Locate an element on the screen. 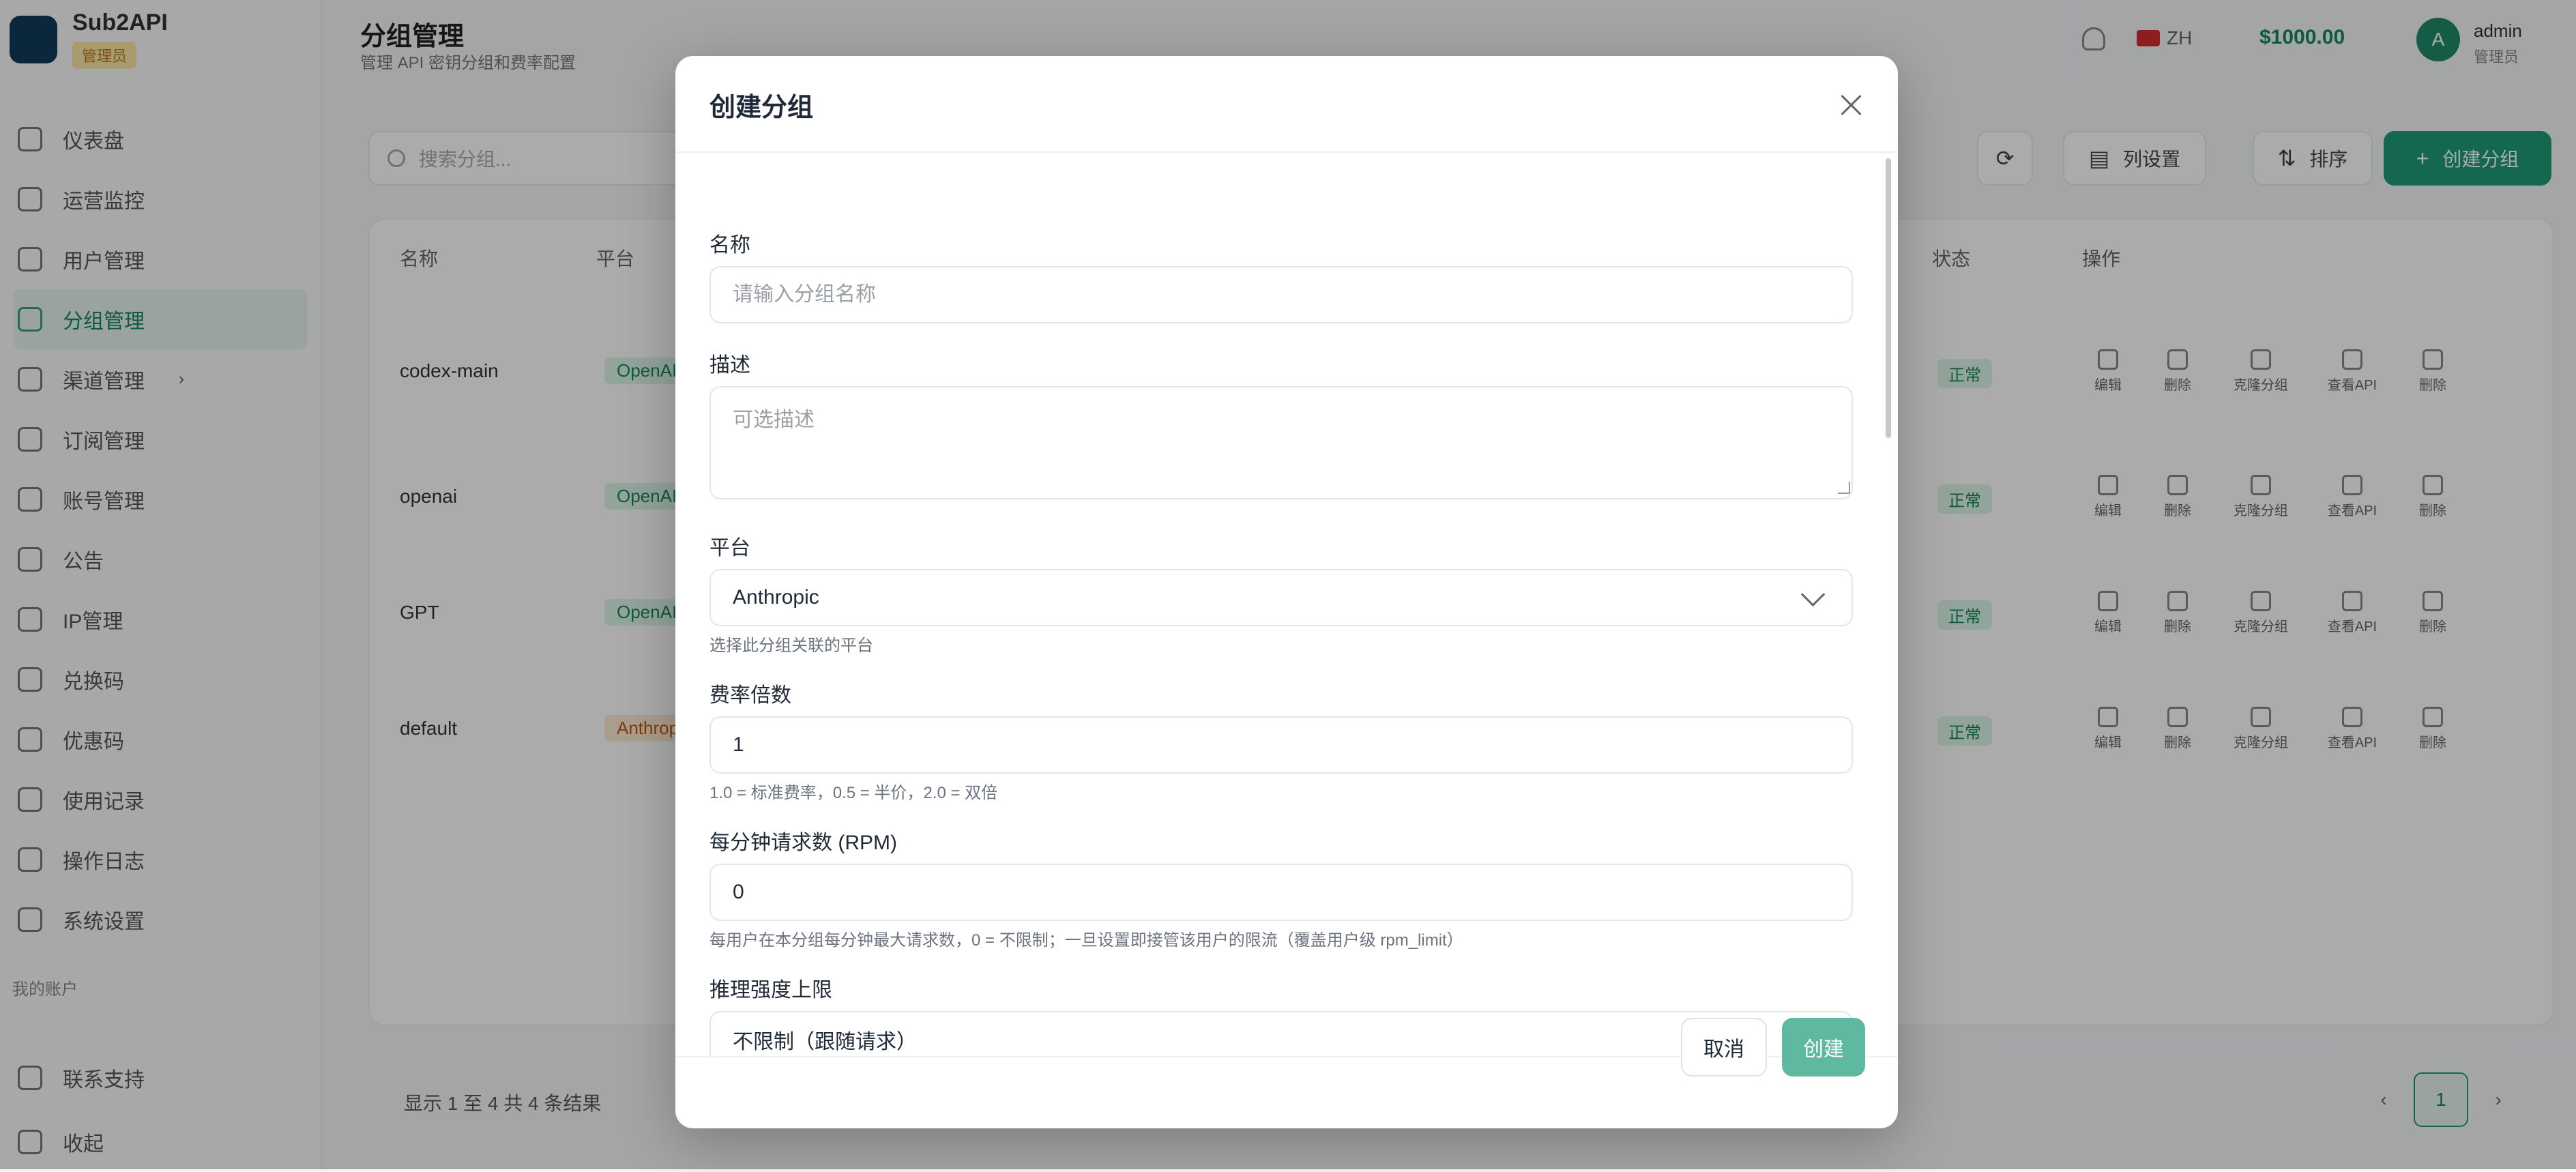  close-icon is located at coordinates (1851, 105).